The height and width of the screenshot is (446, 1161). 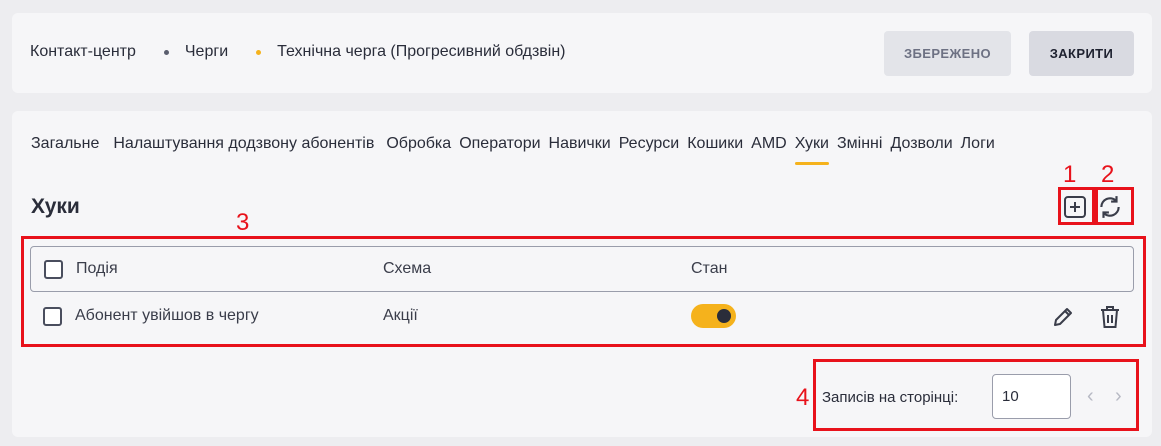 What do you see at coordinates (421, 51) in the screenshot?
I see `breadcrumb-current: Технічна черга (Прогресивний обдзвін)` at bounding box center [421, 51].